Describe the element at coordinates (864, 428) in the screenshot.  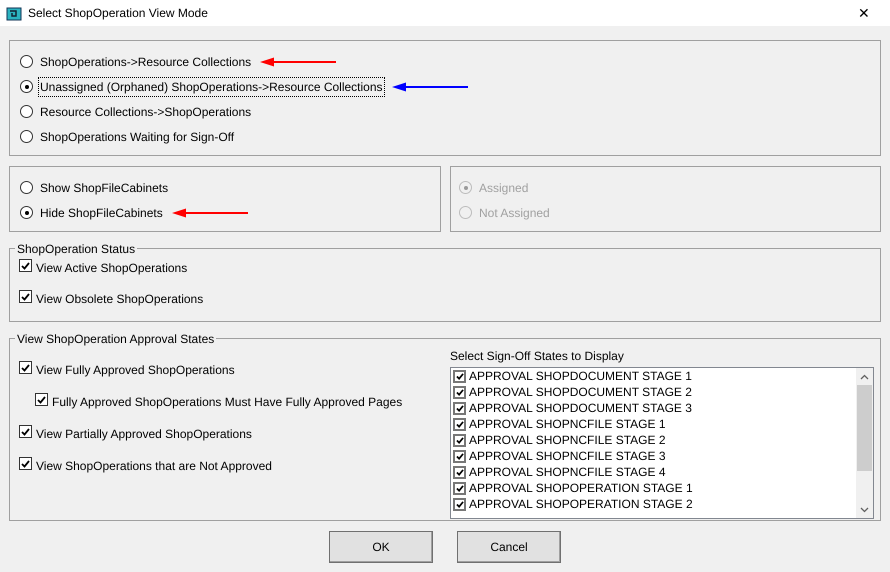
I see `scroll-thumb` at that location.